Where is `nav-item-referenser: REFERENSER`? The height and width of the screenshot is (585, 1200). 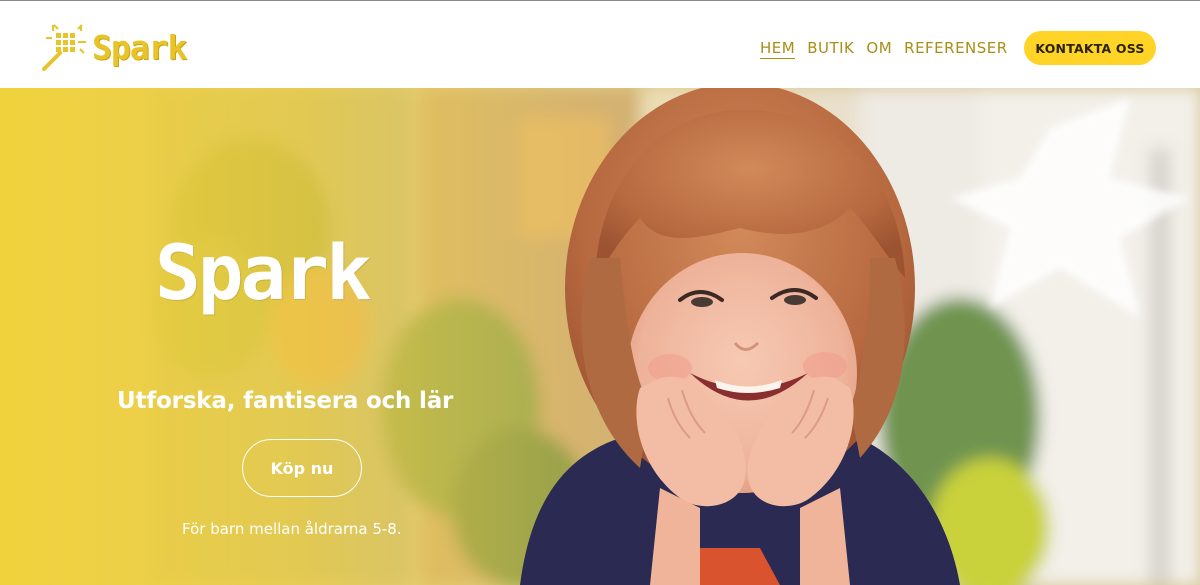
nav-item-referenser: REFERENSER is located at coordinates (956, 48).